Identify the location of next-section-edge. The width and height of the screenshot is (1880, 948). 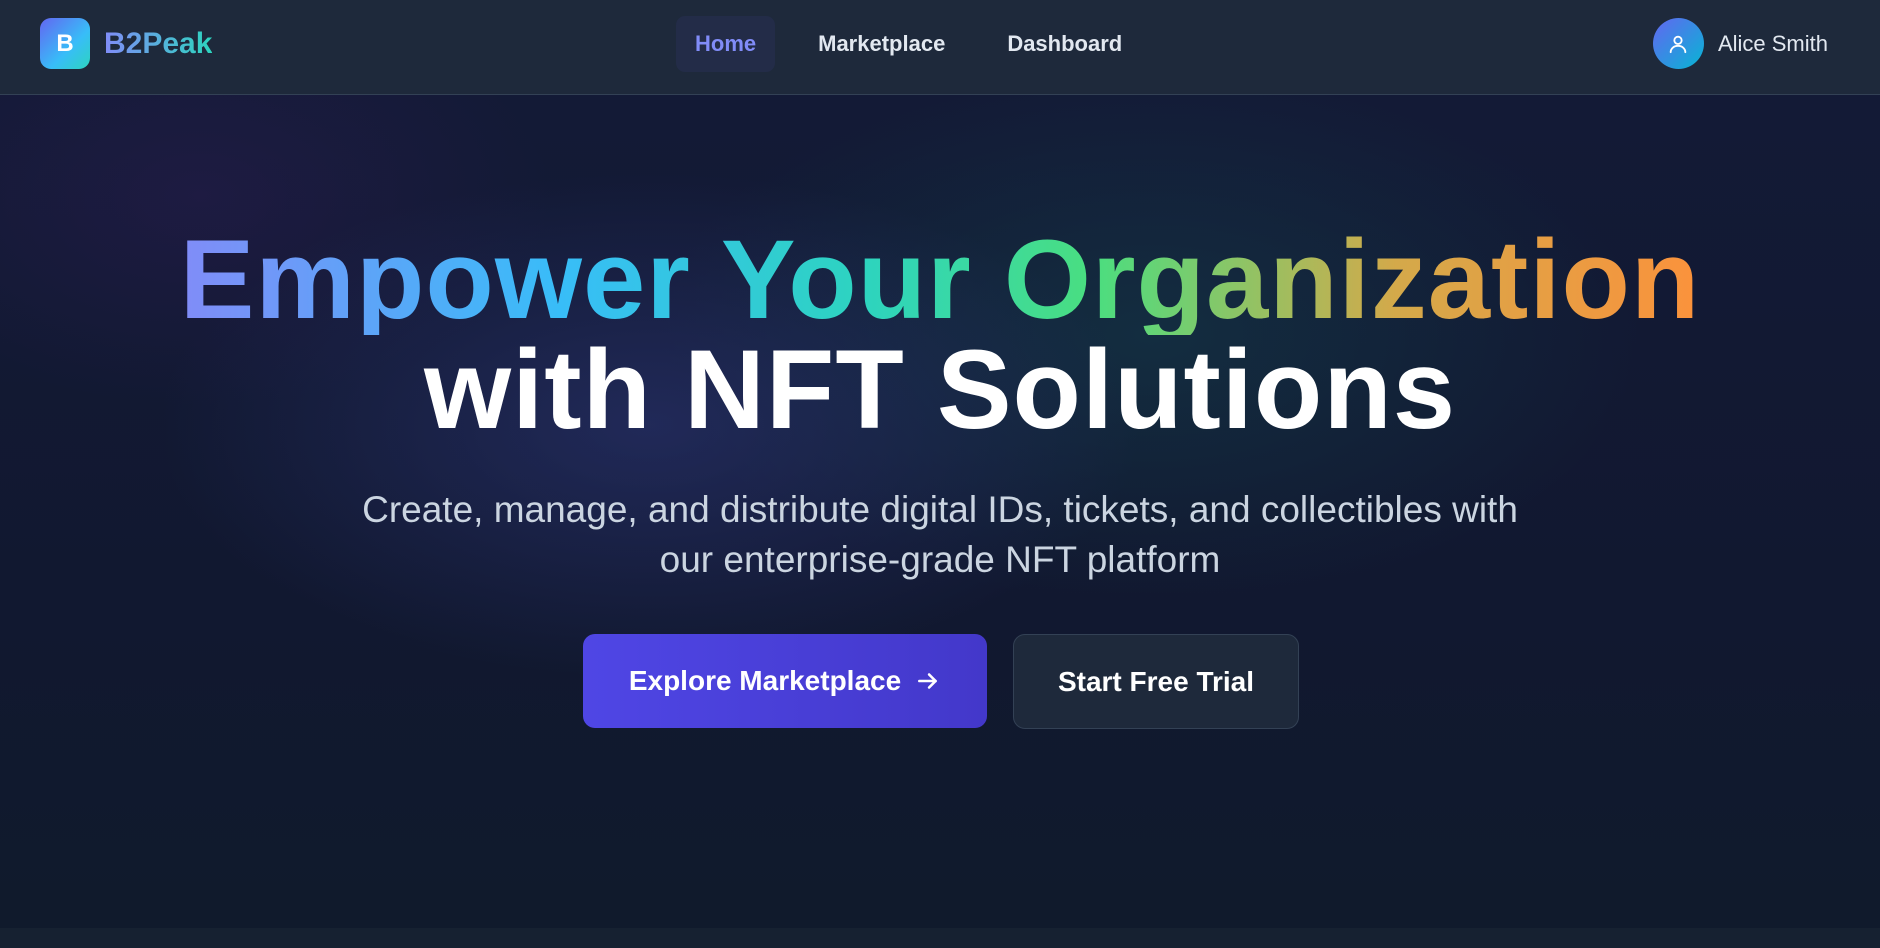
(940, 938).